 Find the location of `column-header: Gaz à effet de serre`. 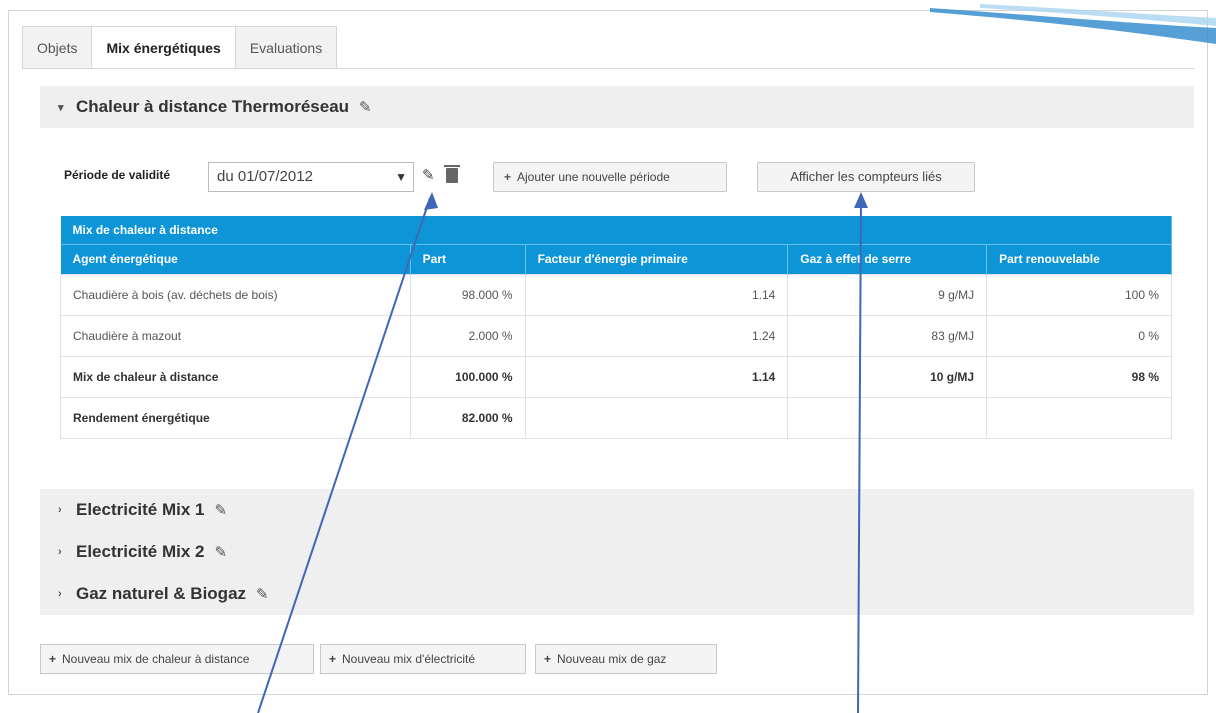

column-header: Gaz à effet de serre is located at coordinates (887, 259).